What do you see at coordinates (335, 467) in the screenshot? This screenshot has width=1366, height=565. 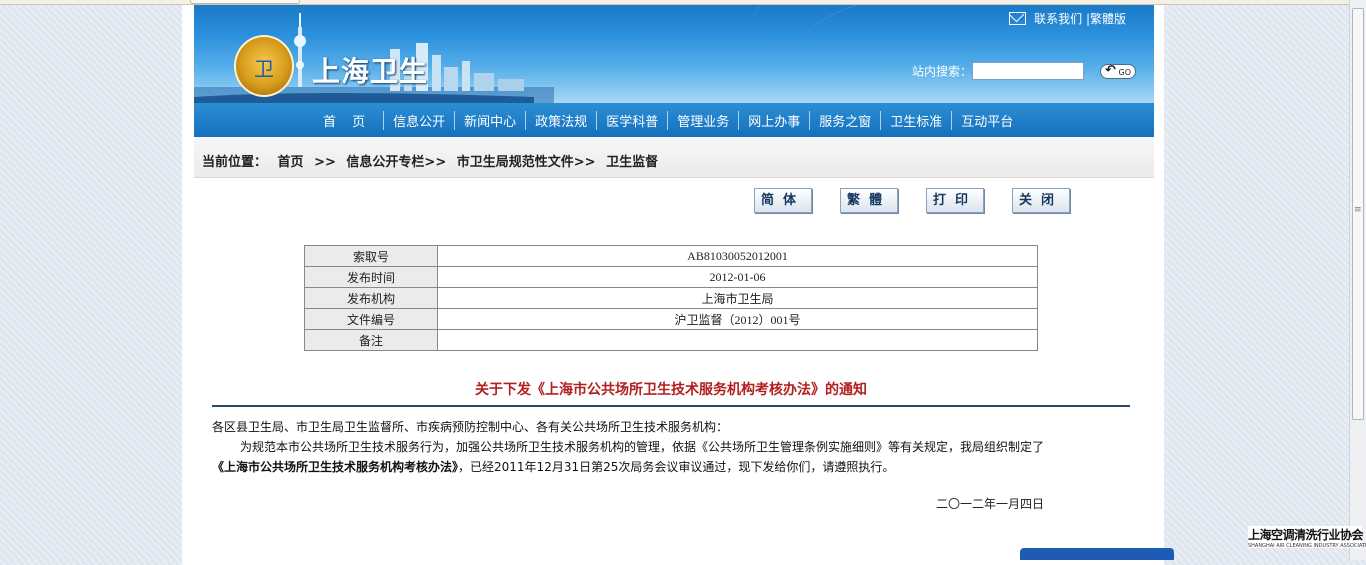 I see `regulation-name: 《上海市公共场所卫生技术服务机构考核办法》` at bounding box center [335, 467].